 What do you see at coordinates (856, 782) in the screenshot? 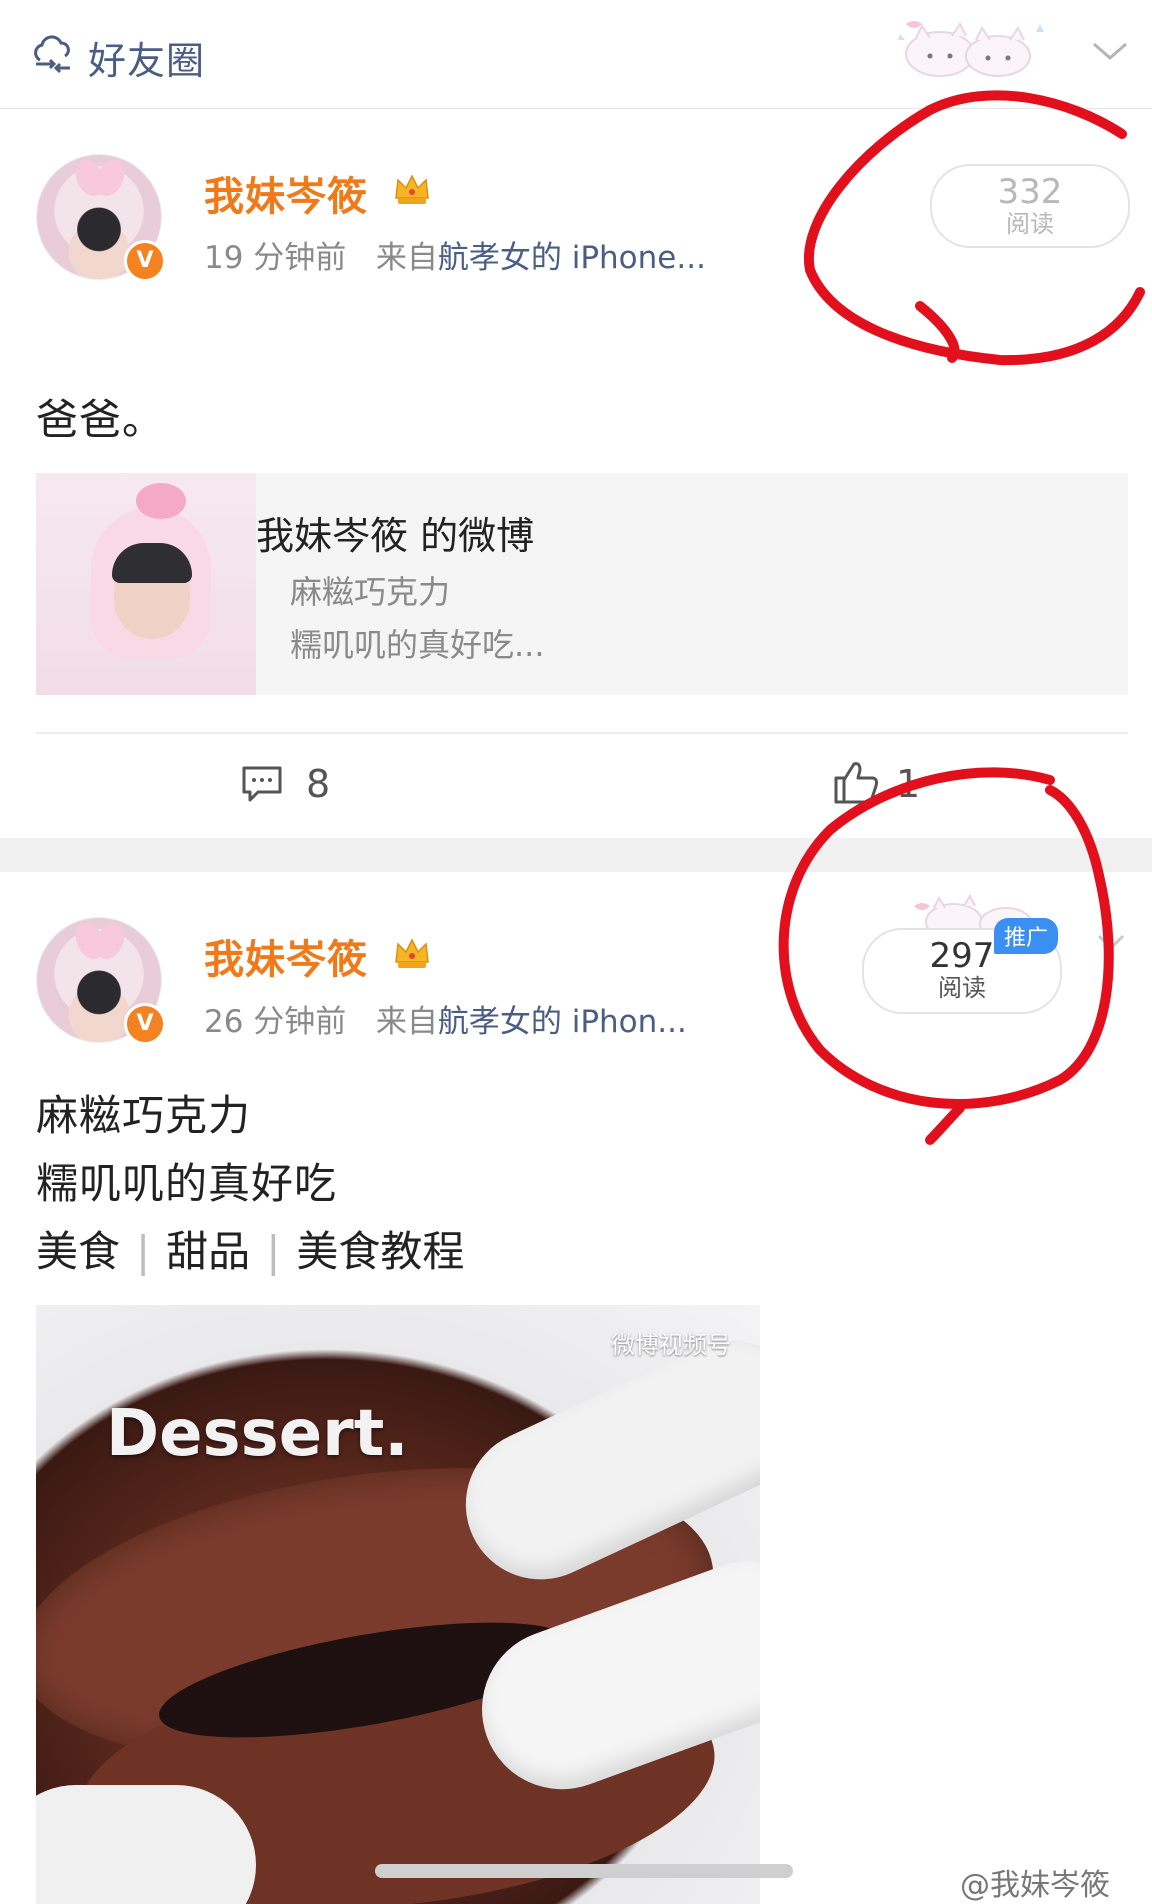
I see `like-icon` at bounding box center [856, 782].